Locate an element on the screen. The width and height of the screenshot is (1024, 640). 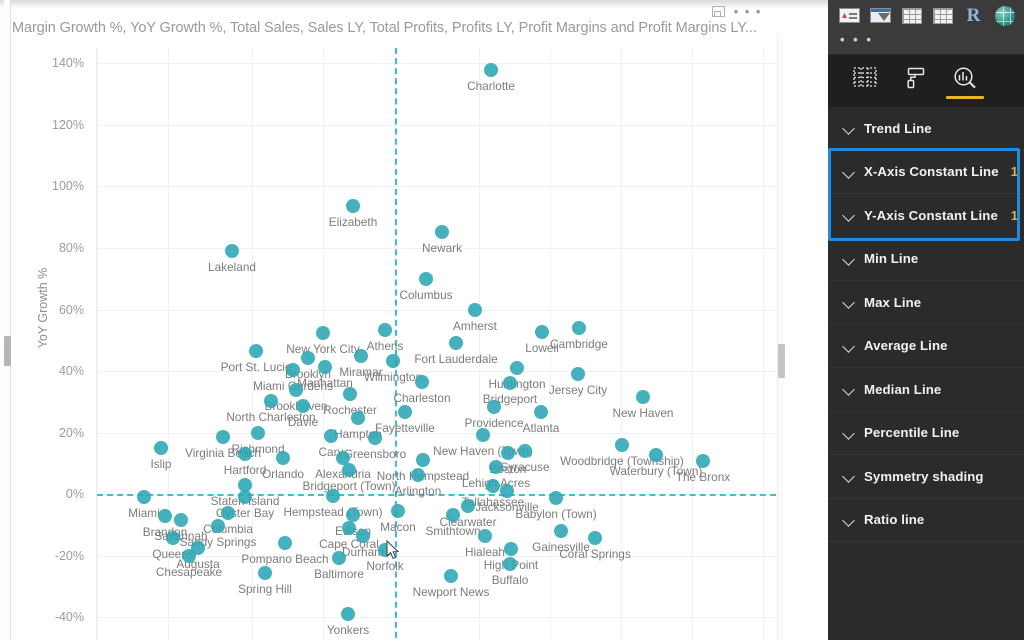
pane-tab-strip is located at coordinates (926, 81).